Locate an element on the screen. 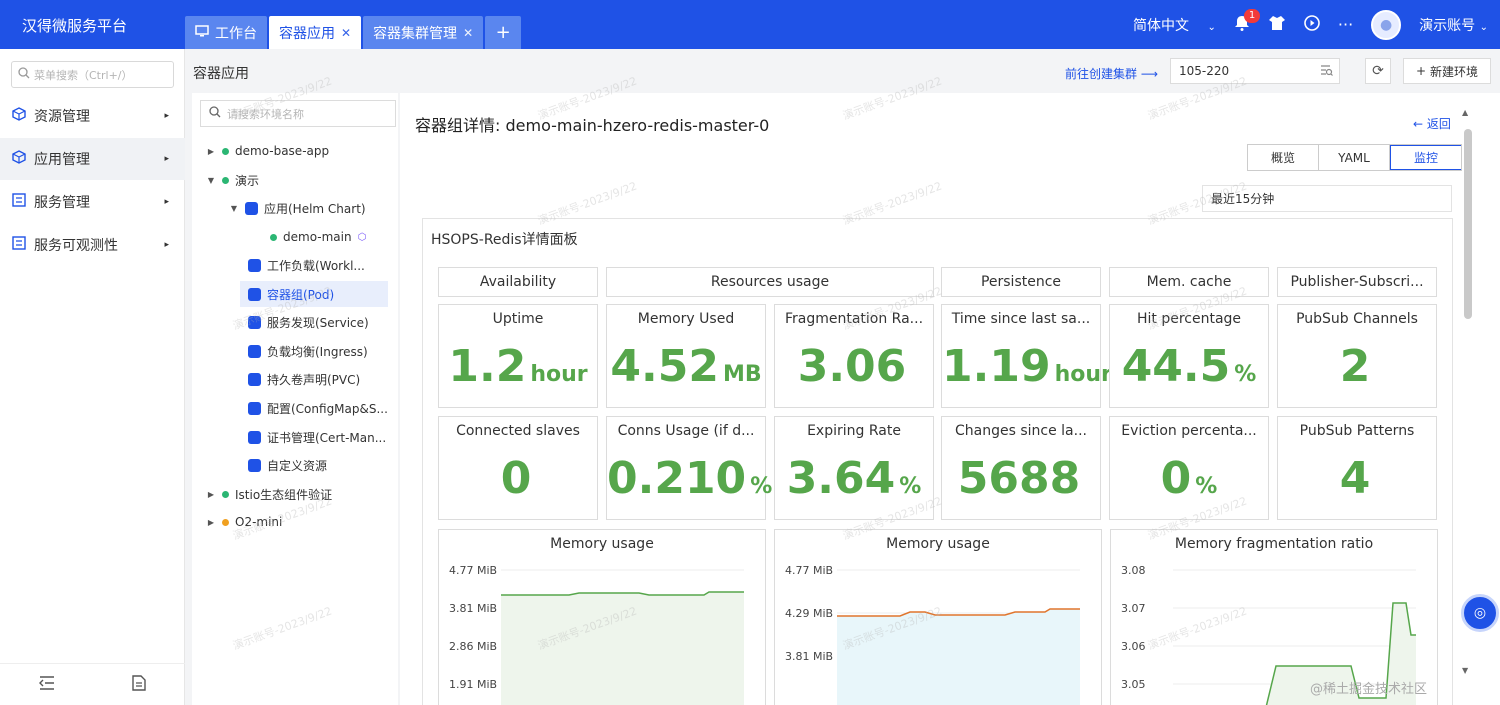 This screenshot has width=1500, height=705. tree-node-helm-chart: ▼ 应用(Helm Chart) is located at coordinates (297, 208).